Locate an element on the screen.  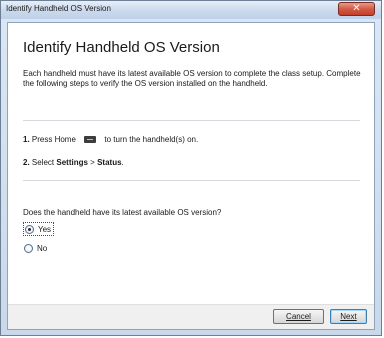
radio-no: No is located at coordinates (35, 248).